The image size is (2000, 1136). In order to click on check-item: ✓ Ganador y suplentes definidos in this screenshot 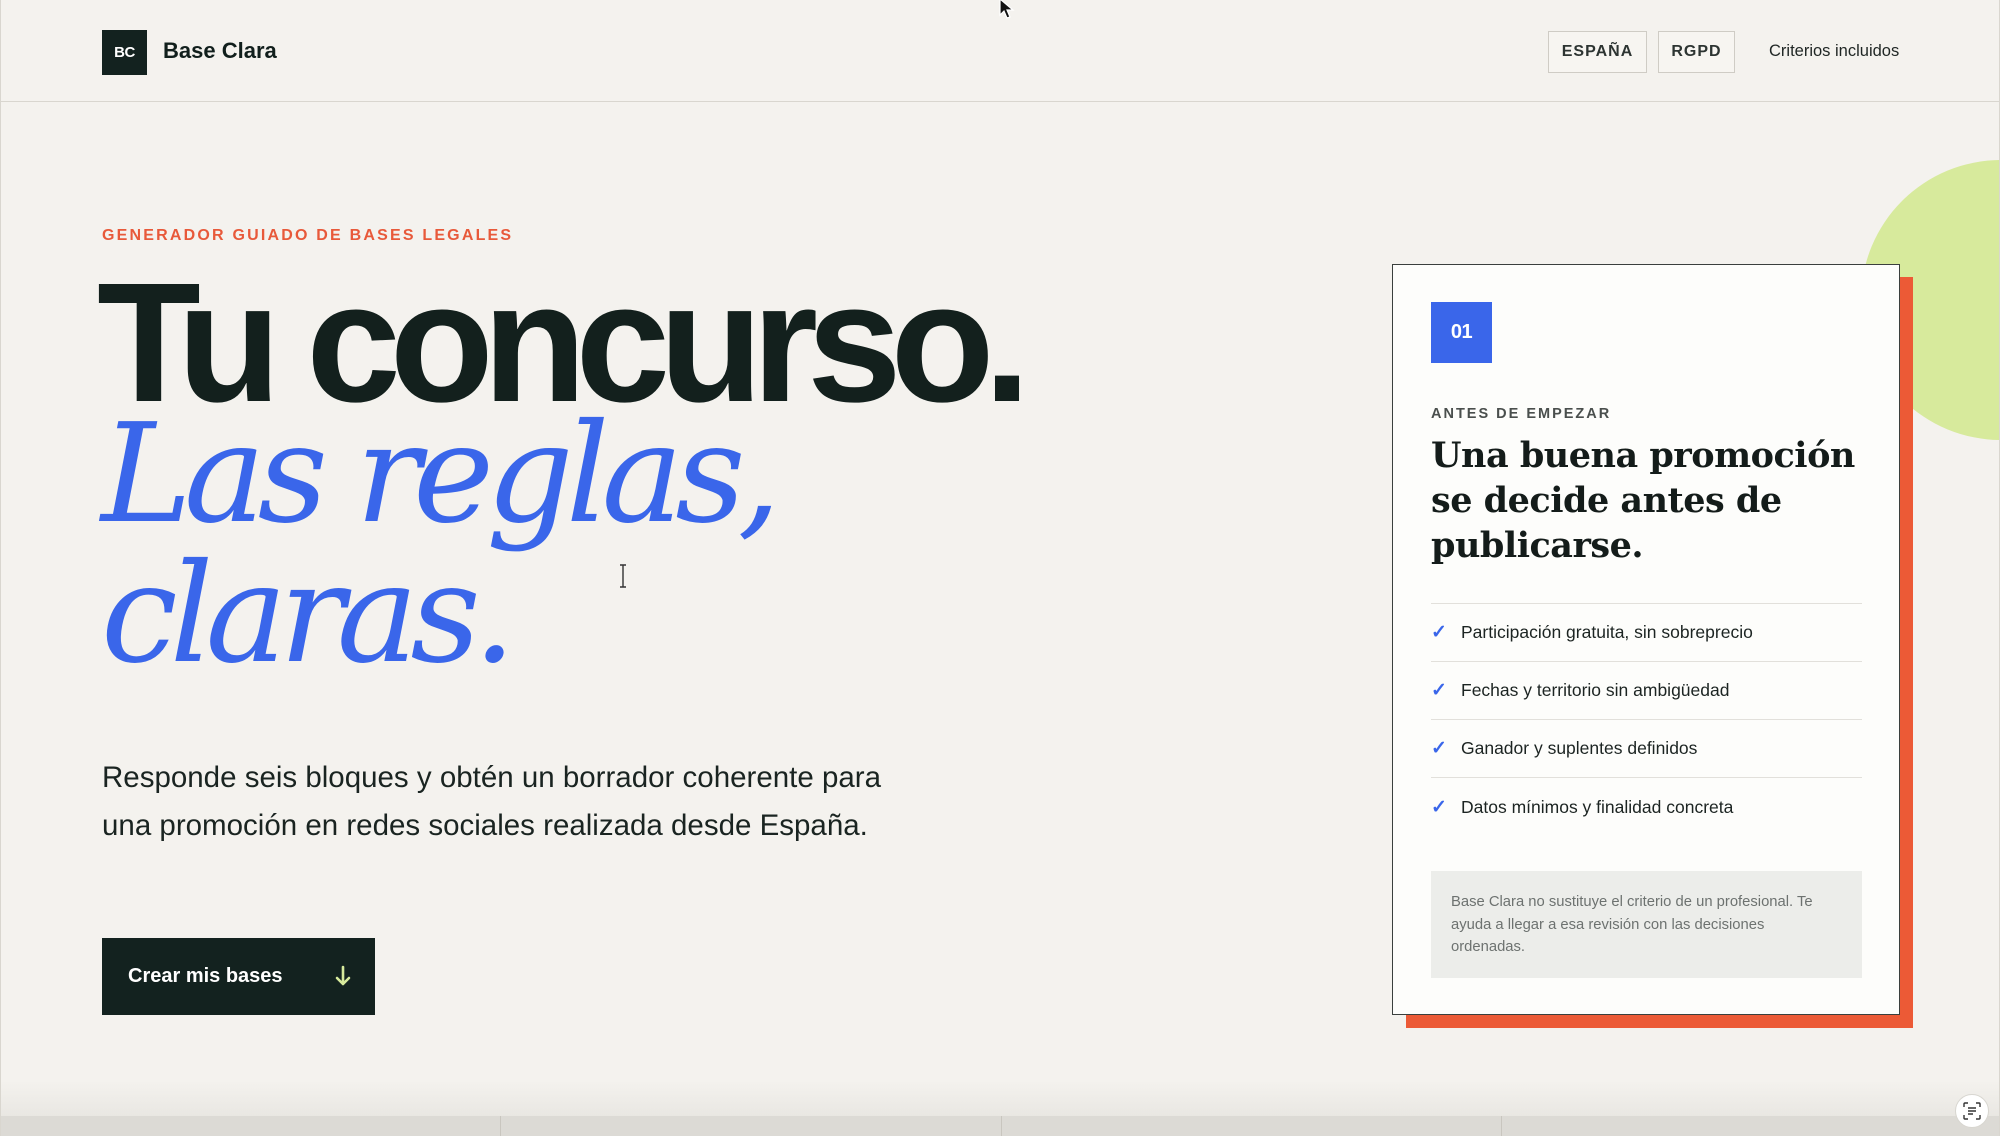, I will do `click(1646, 749)`.